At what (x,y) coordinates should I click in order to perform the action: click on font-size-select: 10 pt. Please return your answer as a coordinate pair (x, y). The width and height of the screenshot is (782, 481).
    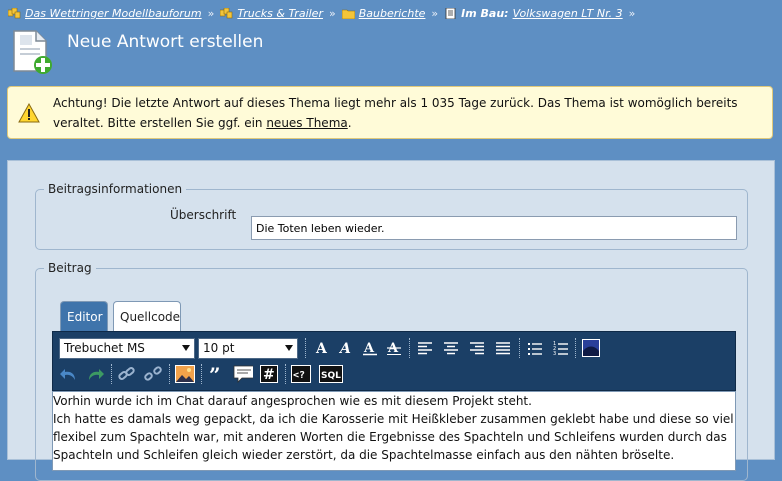
    Looking at the image, I should click on (248, 348).